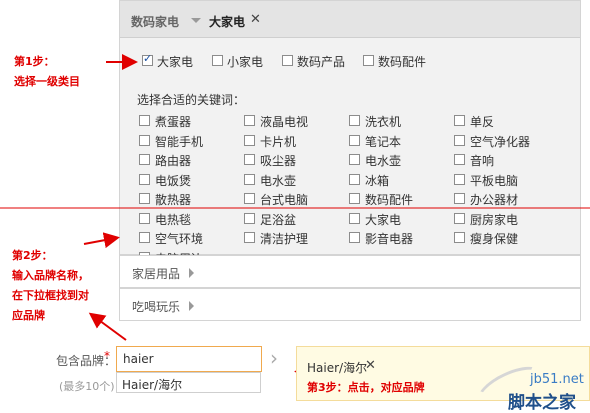 The height and width of the screenshot is (413, 590). I want to click on suggestion-label: Haier/海尔, so click(152, 385).